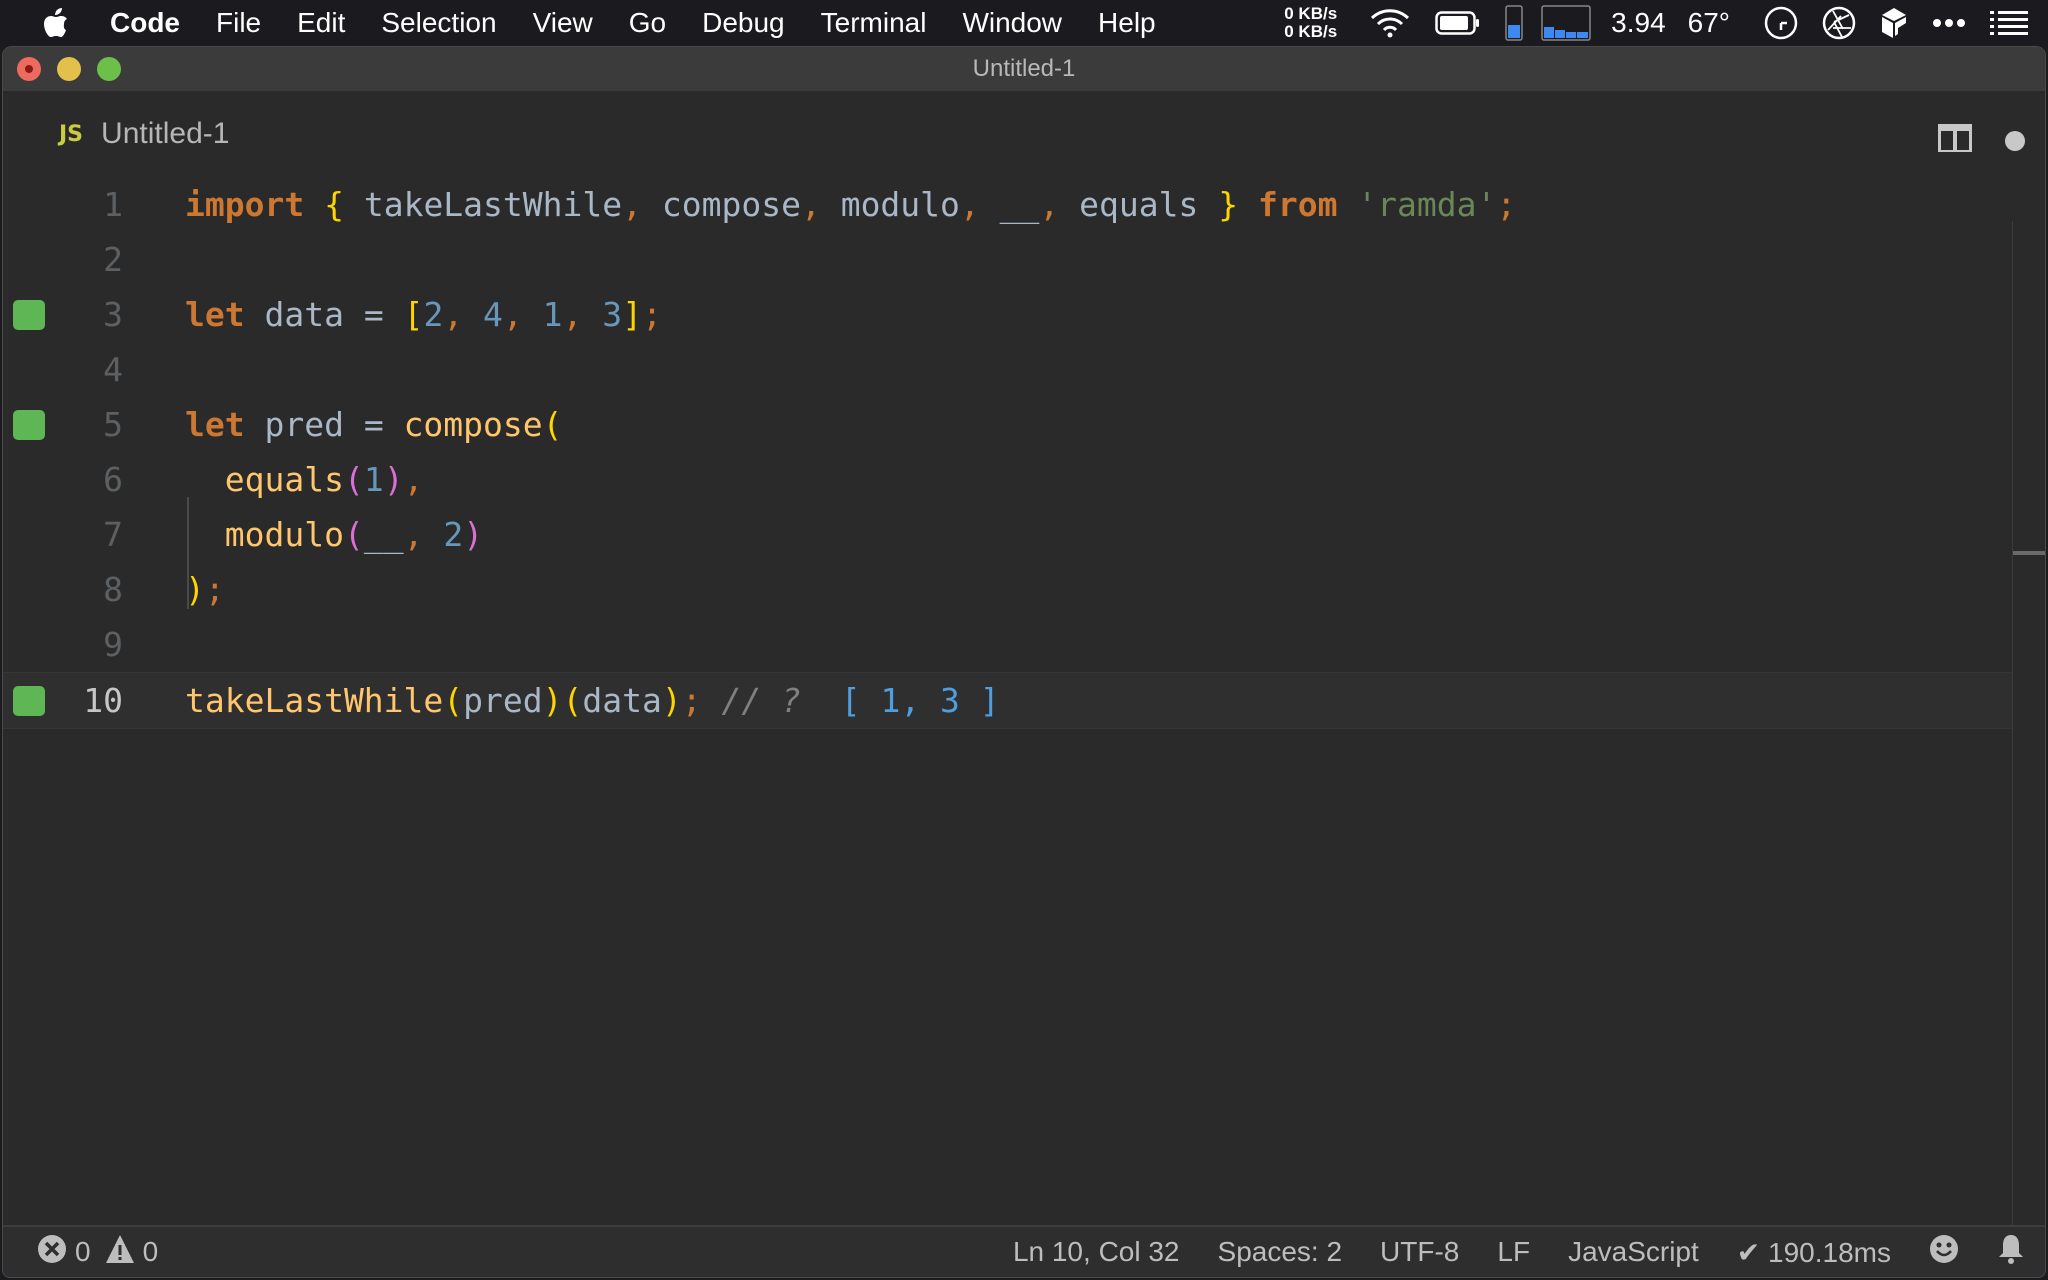 This screenshot has width=2048, height=1280. Describe the element at coordinates (622, 700) in the screenshot. I see `token-identifier: data` at that location.